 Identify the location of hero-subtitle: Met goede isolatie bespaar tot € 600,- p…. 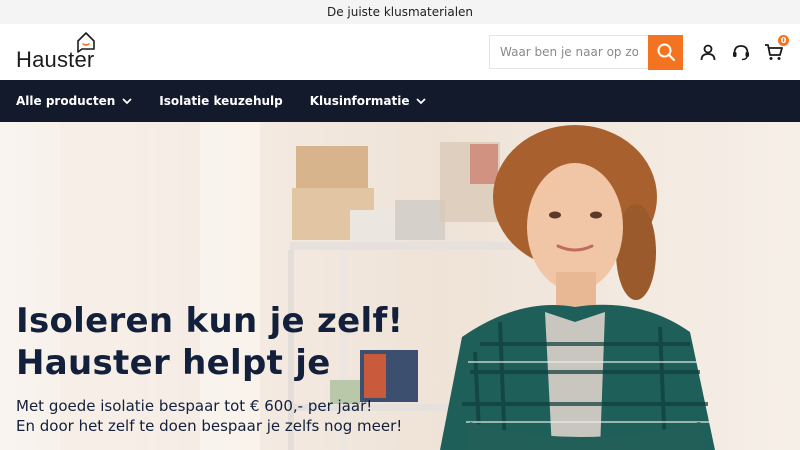
(209, 416).